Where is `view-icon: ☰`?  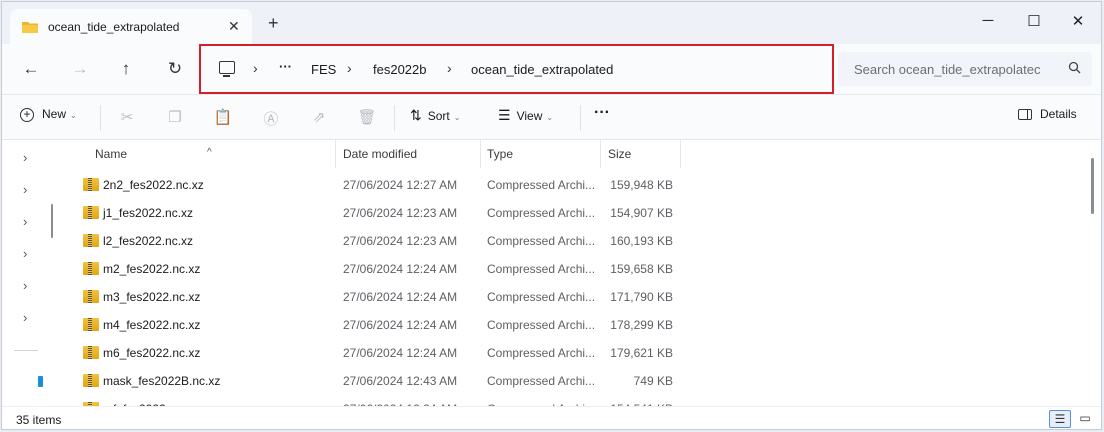
view-icon: ☰ is located at coordinates (504, 115).